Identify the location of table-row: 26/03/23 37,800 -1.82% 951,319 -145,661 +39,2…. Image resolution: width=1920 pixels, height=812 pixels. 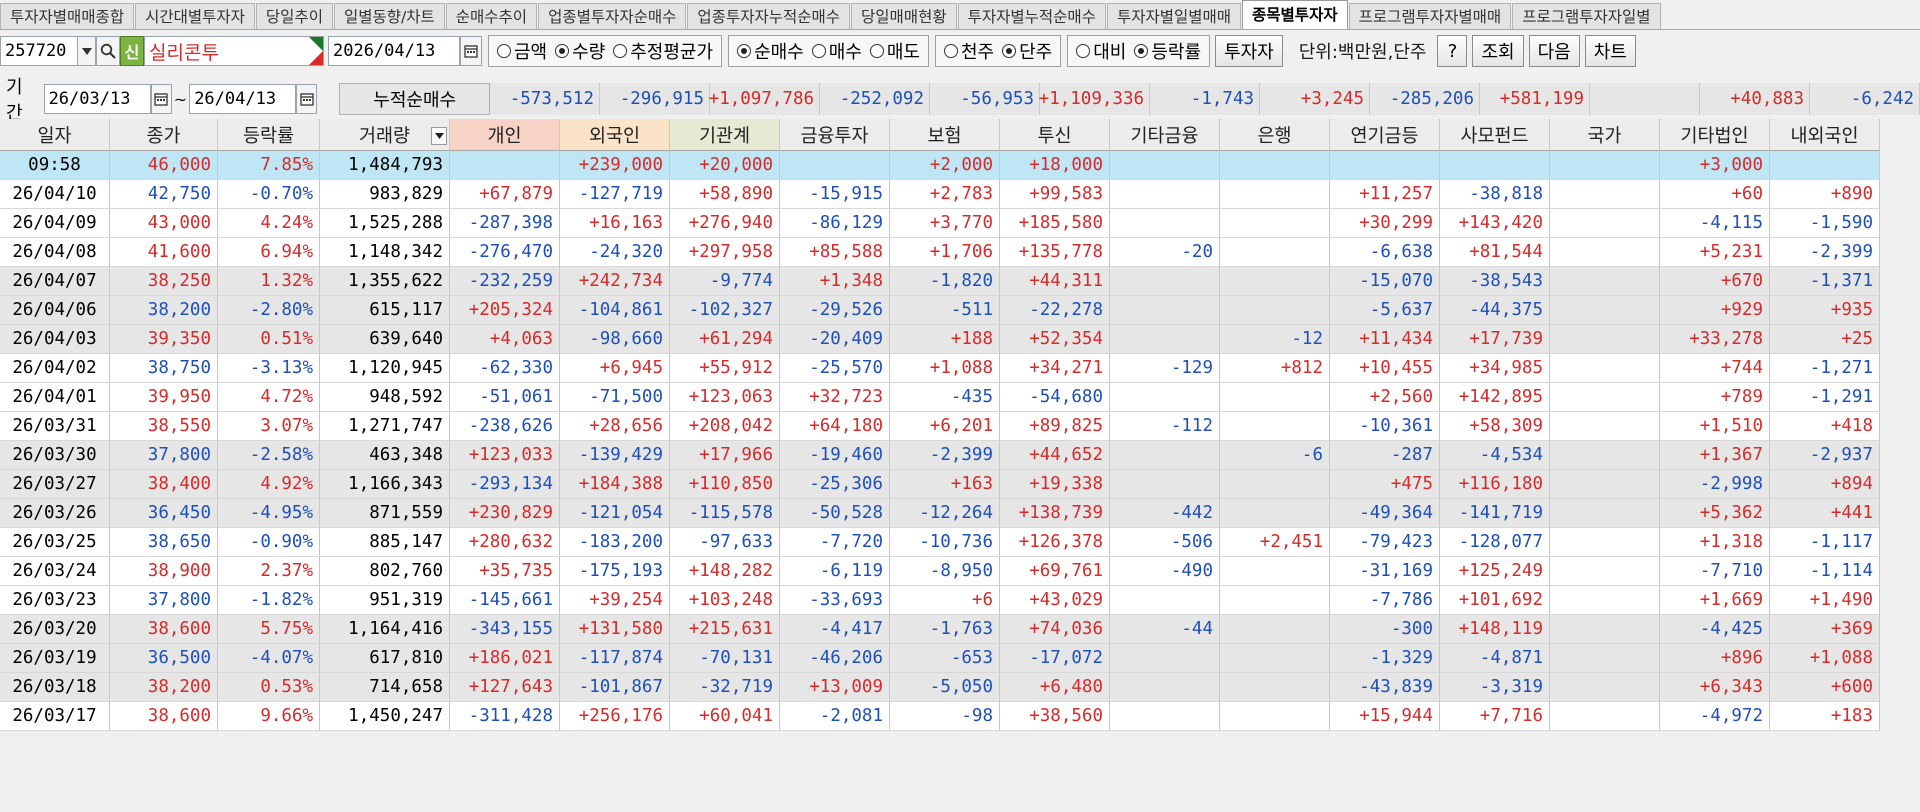
(949, 600).